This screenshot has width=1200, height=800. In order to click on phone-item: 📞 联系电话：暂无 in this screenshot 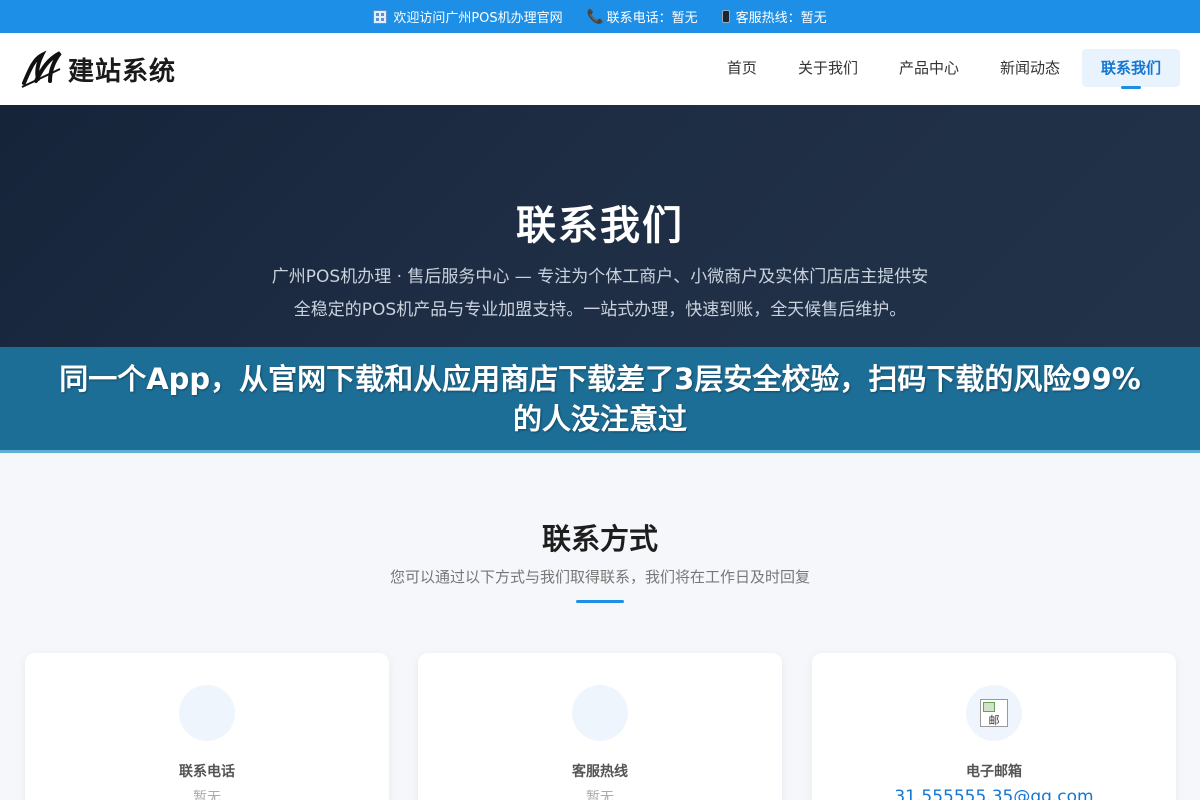, I will do `click(642, 17)`.